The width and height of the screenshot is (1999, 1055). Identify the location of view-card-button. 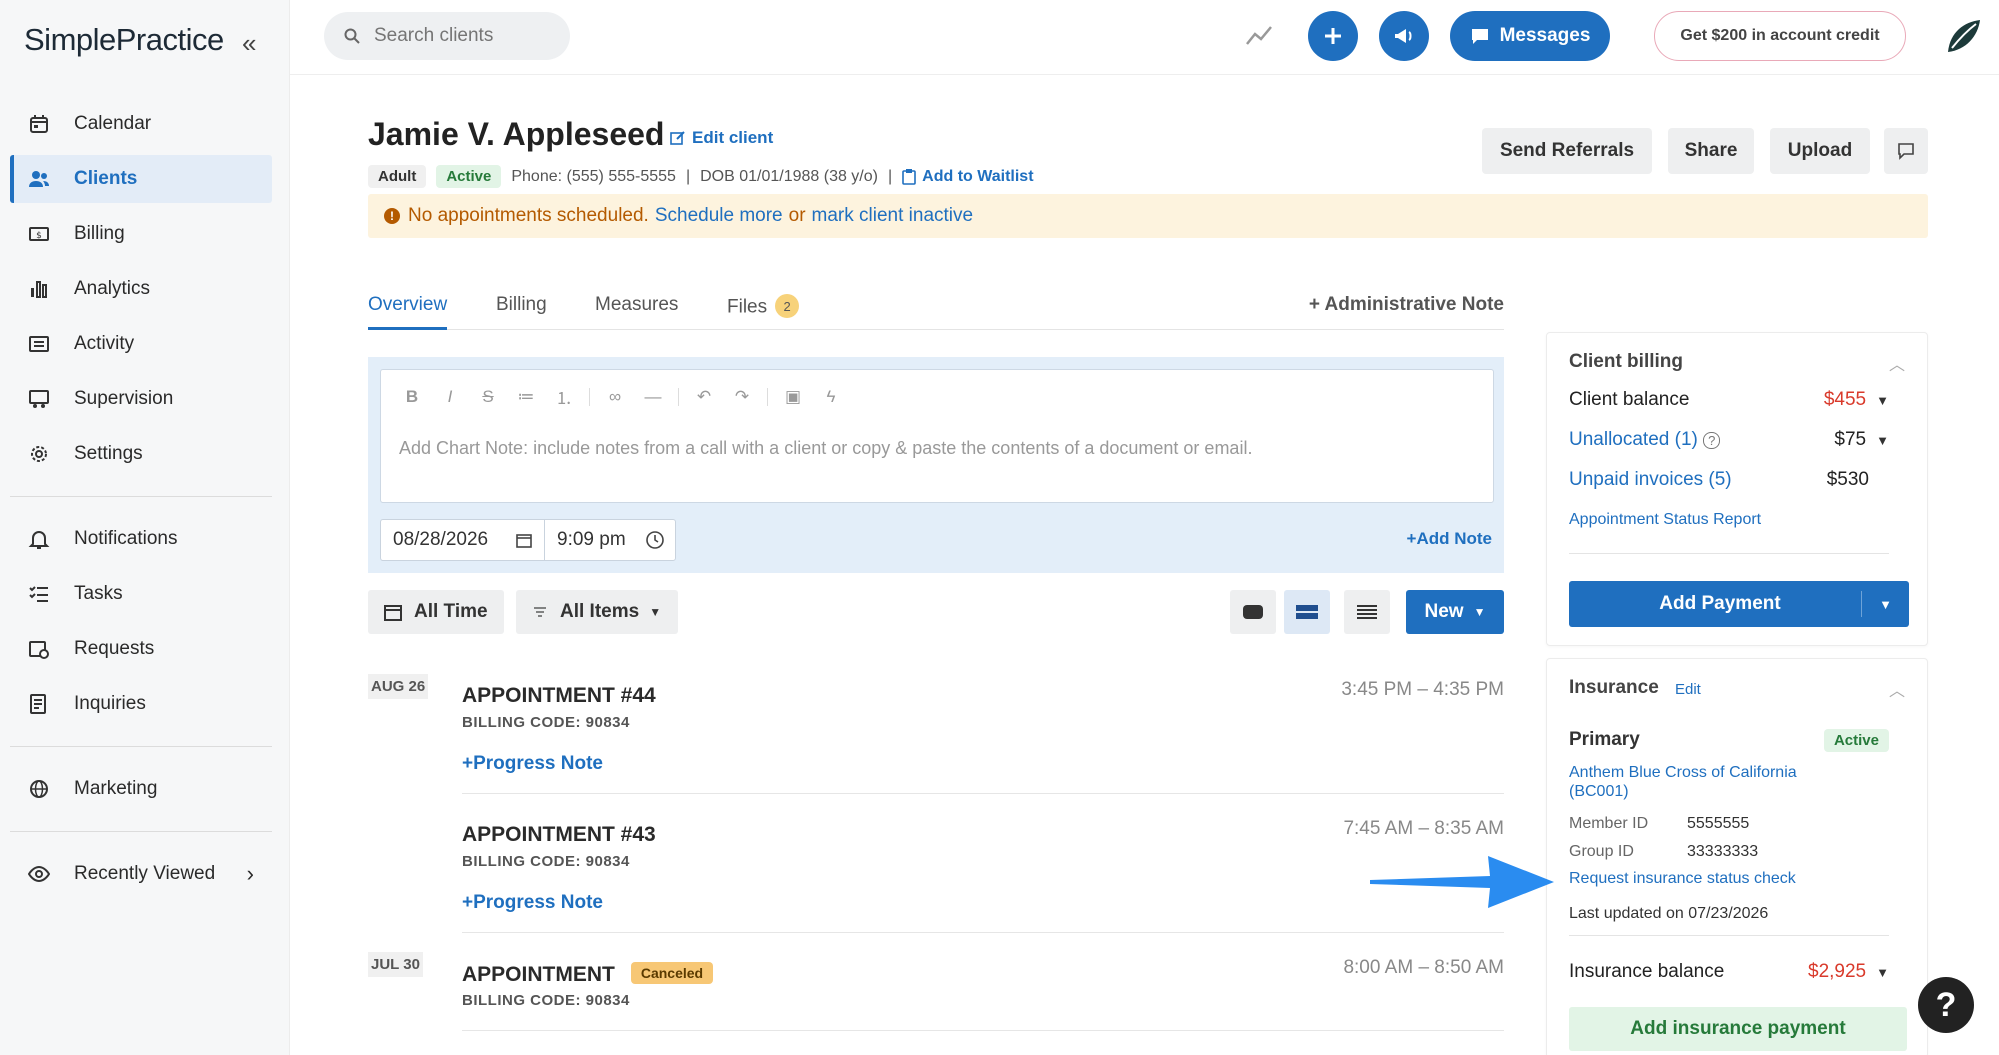
(1253, 612).